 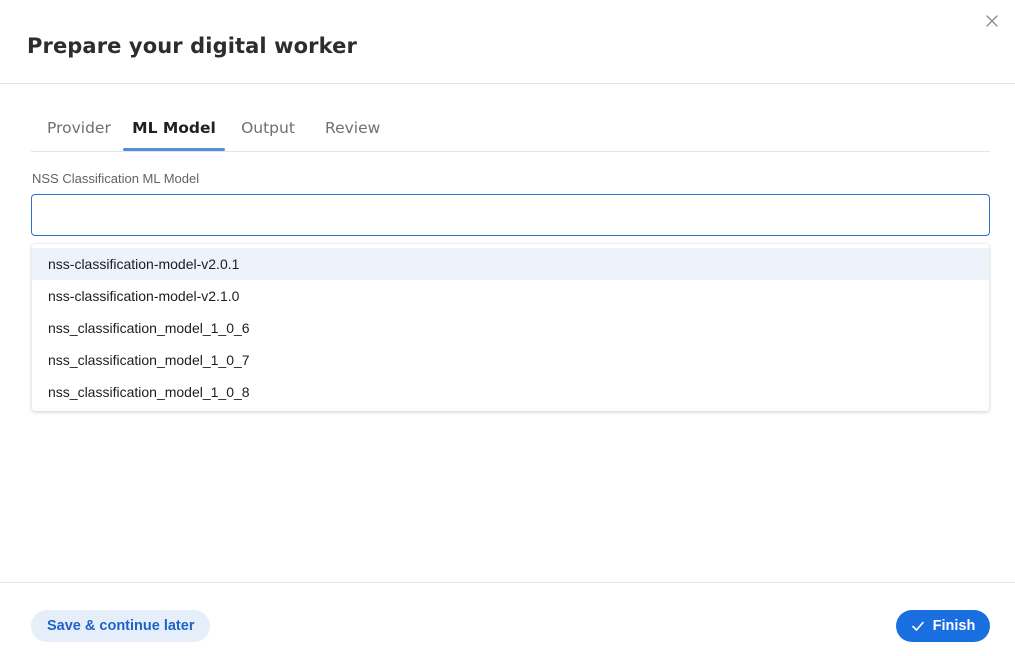 What do you see at coordinates (510, 296) in the screenshot?
I see `option-nss-classification-model-v2-1-0: nss-classification-model-v2.1.0` at bounding box center [510, 296].